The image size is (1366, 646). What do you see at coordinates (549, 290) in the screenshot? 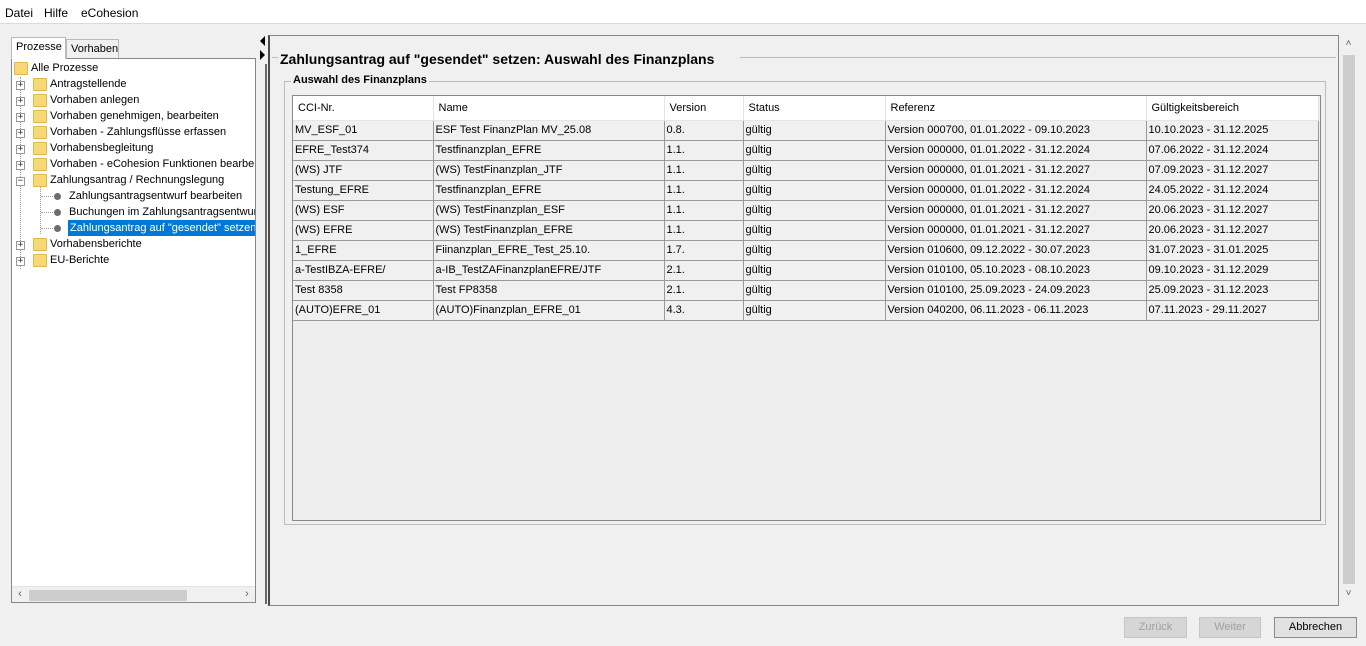
I see `table-cell: Test FP8358` at bounding box center [549, 290].